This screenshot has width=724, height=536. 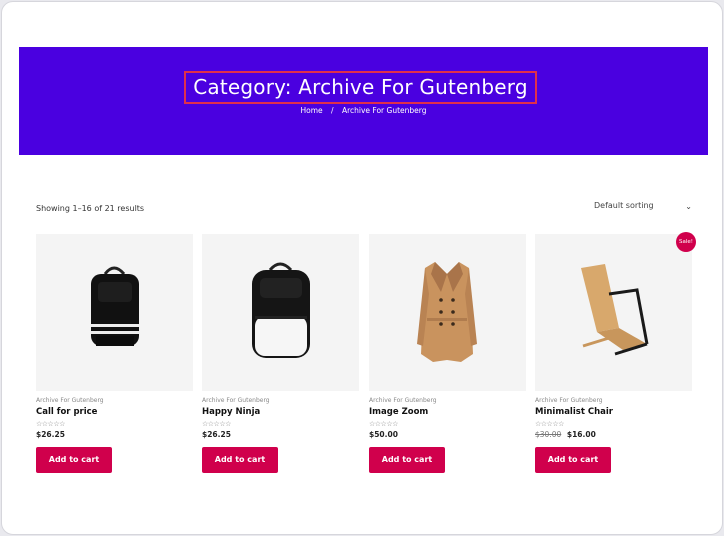 What do you see at coordinates (90, 208) in the screenshot?
I see `result-count: Showing 1–16 of 21 results` at bounding box center [90, 208].